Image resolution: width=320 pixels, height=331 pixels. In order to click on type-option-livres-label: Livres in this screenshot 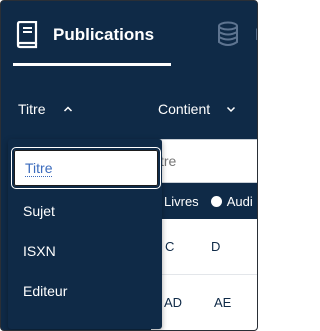, I will do `click(181, 201)`.